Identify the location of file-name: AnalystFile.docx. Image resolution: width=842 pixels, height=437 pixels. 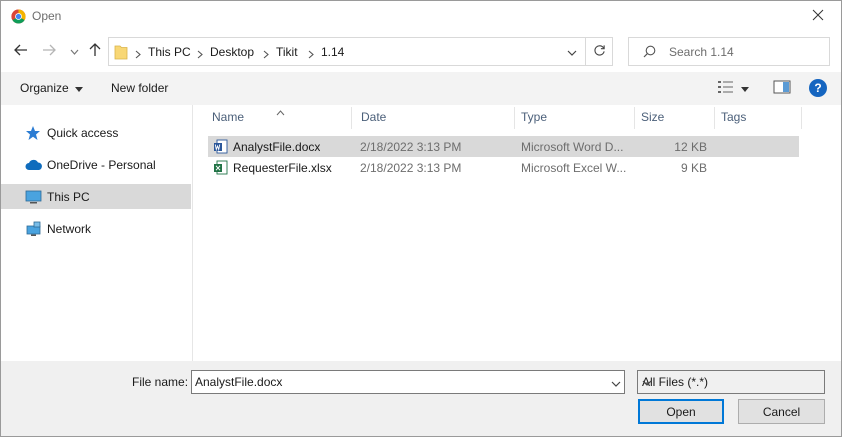
(277, 147).